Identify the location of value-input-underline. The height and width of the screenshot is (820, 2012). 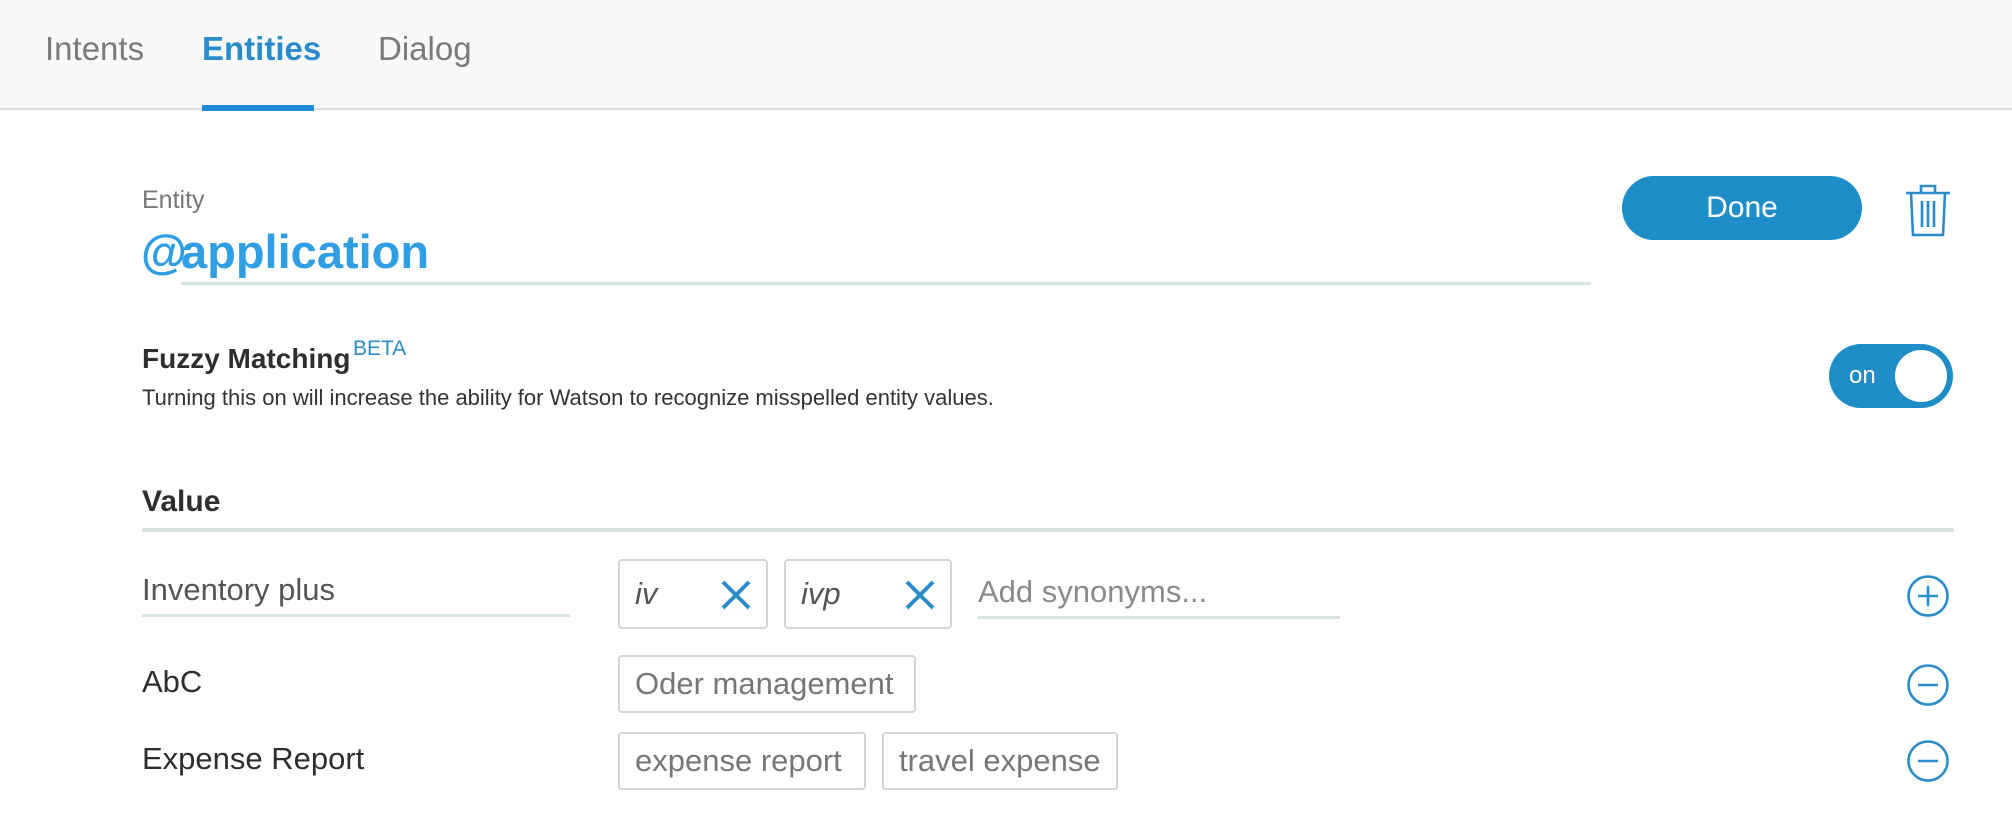
(356, 615).